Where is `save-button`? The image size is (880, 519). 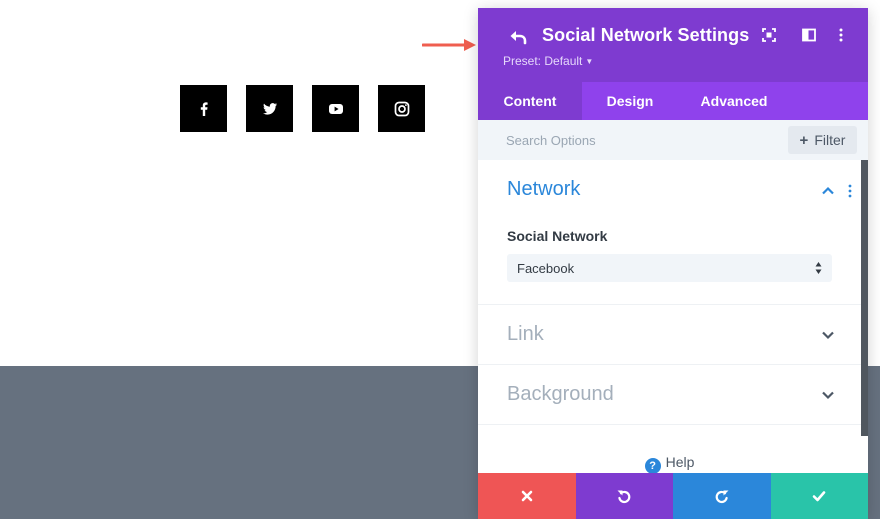
save-button is located at coordinates (819, 496).